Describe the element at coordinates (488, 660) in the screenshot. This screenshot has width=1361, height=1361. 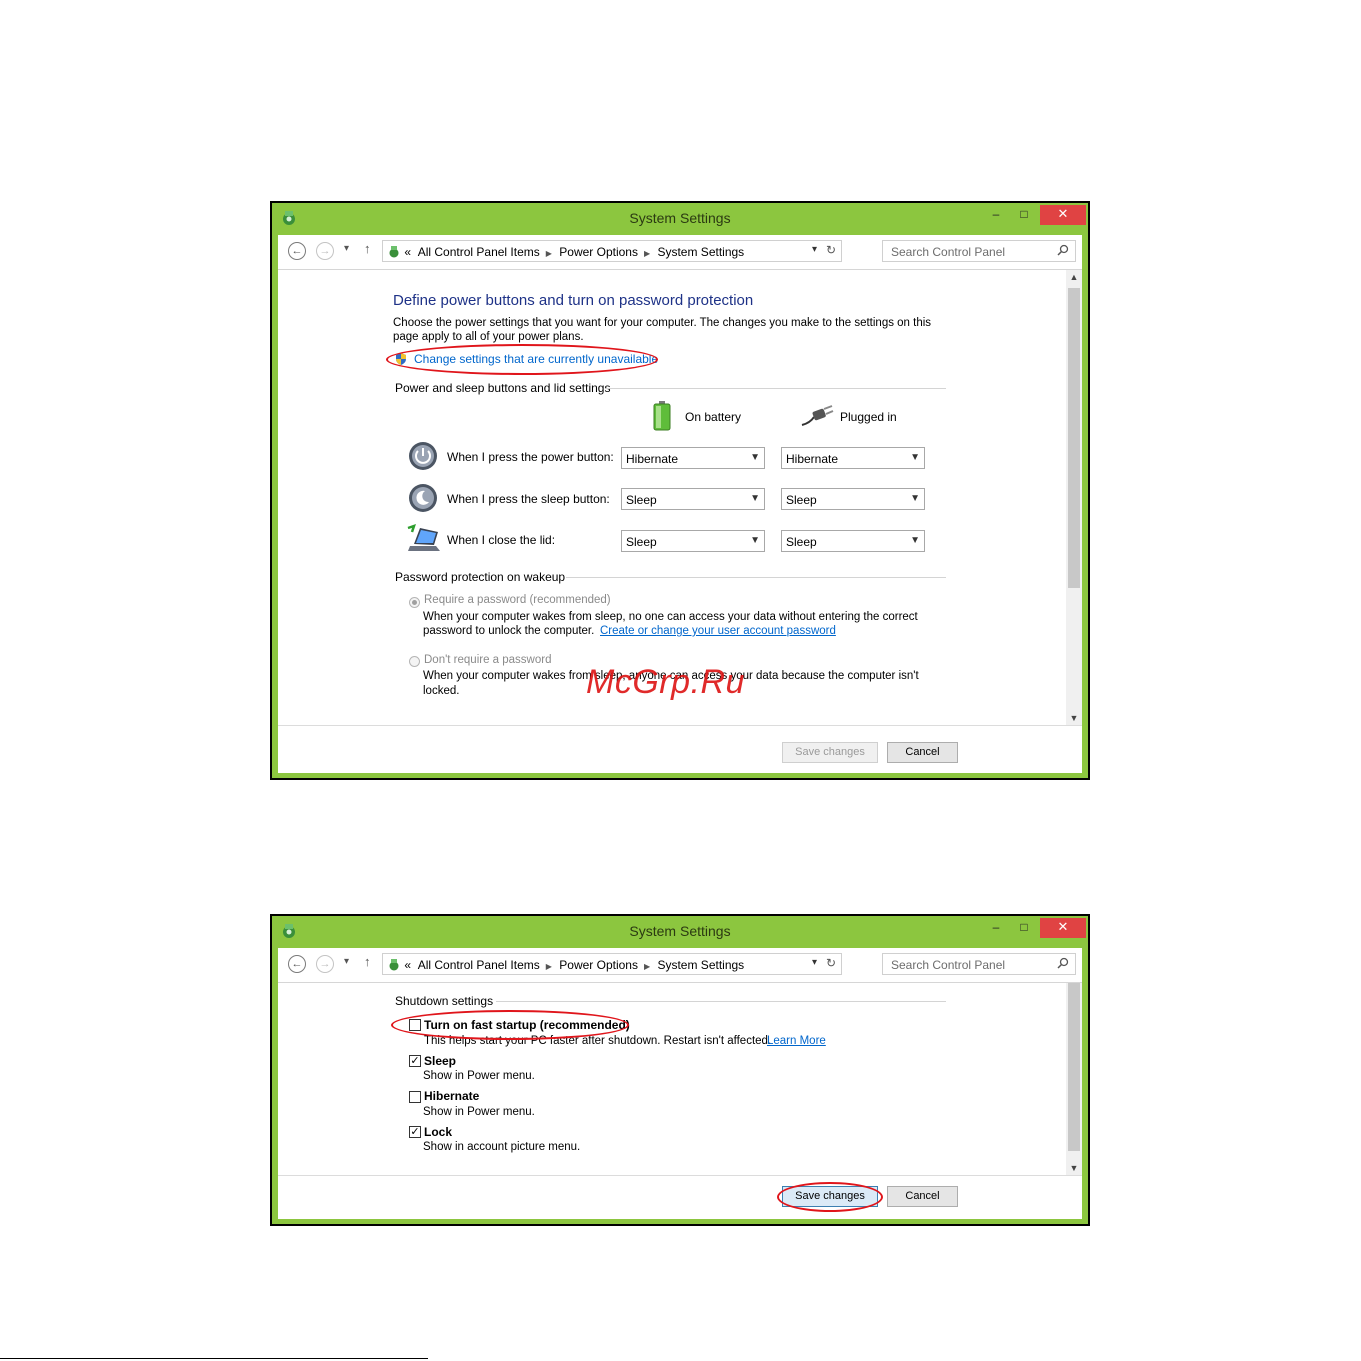
I see `dont-require-password-label: Don't require a password` at that location.